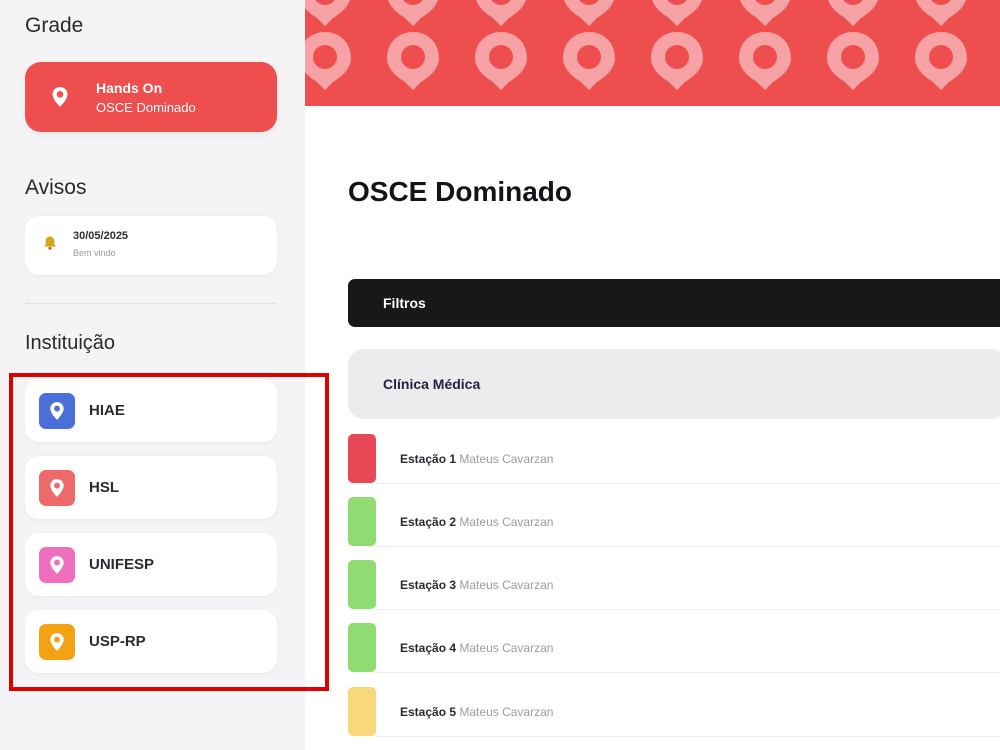  I want to click on filters-label: Filtros, so click(404, 303).